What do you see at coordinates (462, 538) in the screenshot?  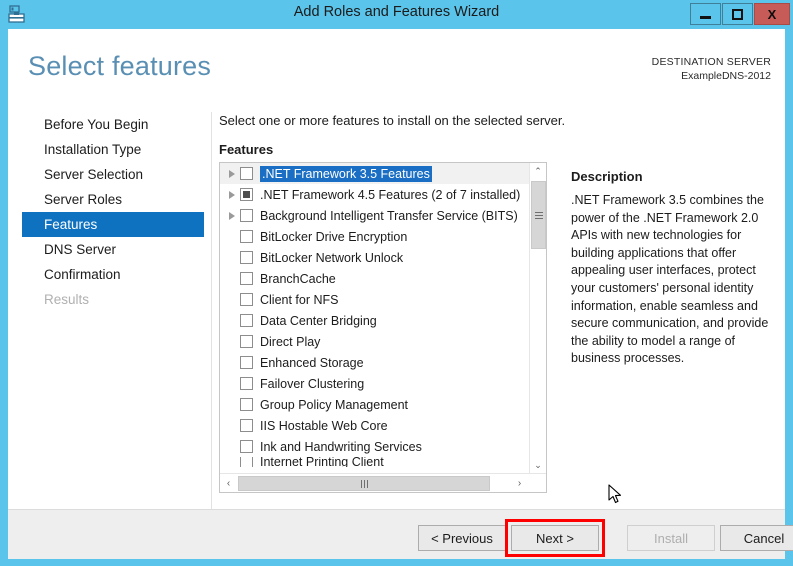 I see `previous-button: < Previous` at bounding box center [462, 538].